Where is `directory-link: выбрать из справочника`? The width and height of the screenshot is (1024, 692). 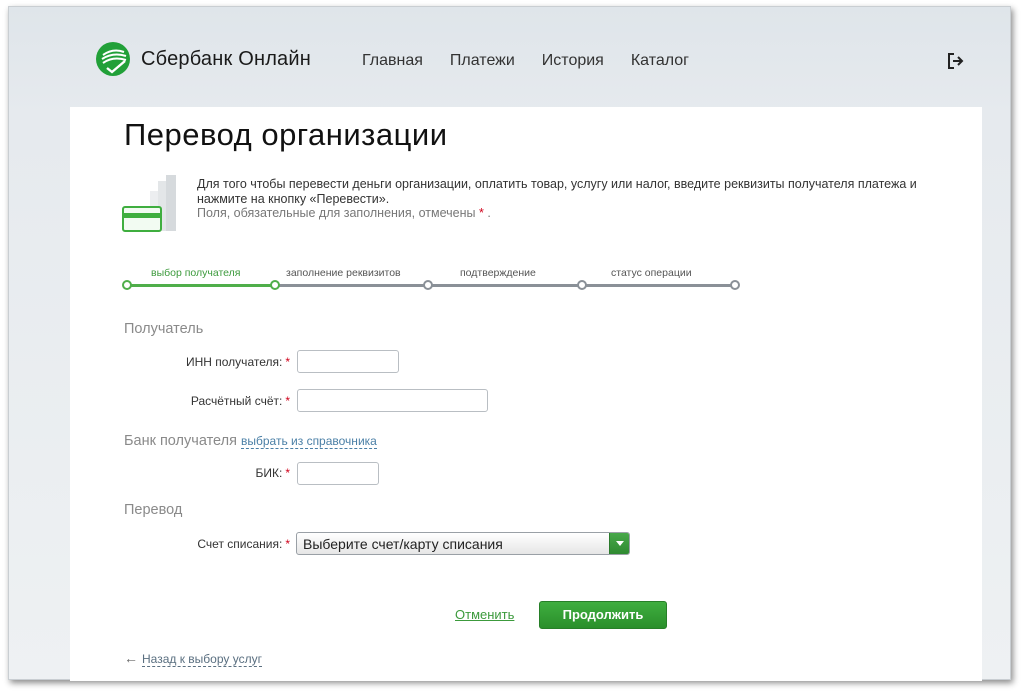
directory-link: выбрать из справочника is located at coordinates (308, 441).